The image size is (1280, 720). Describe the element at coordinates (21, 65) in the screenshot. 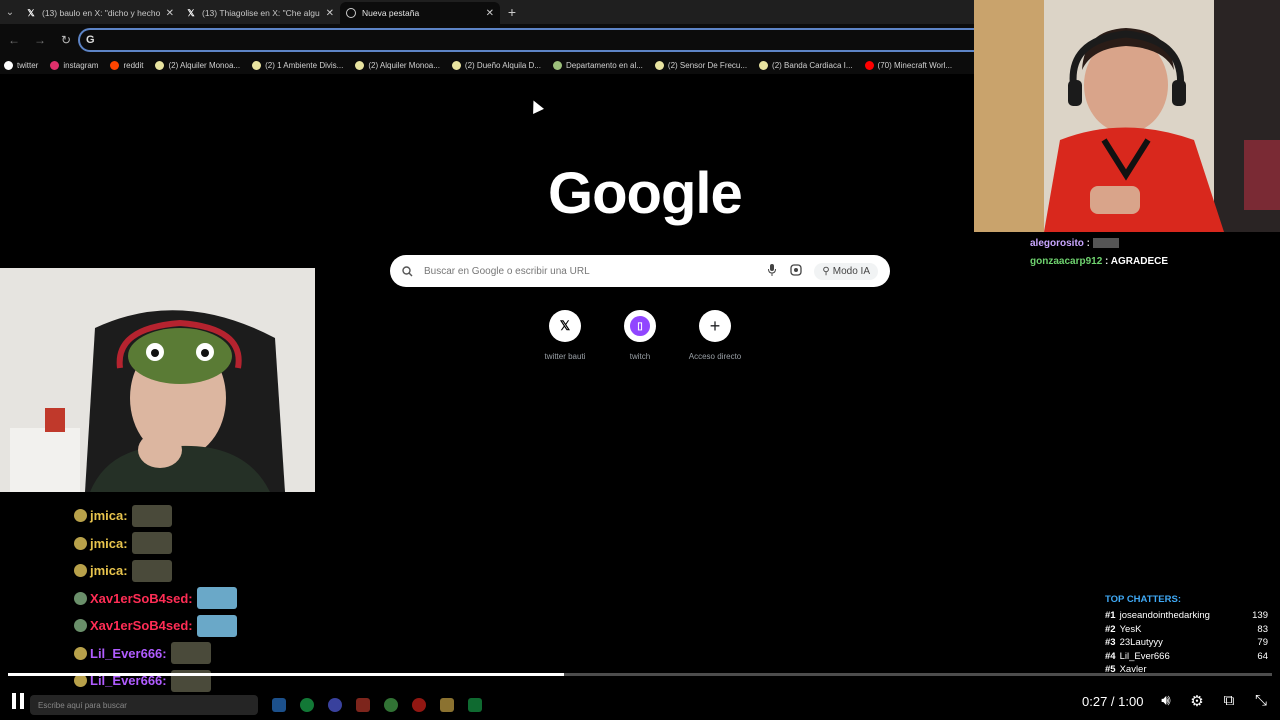

I see `bookmark-item: twitter` at that location.